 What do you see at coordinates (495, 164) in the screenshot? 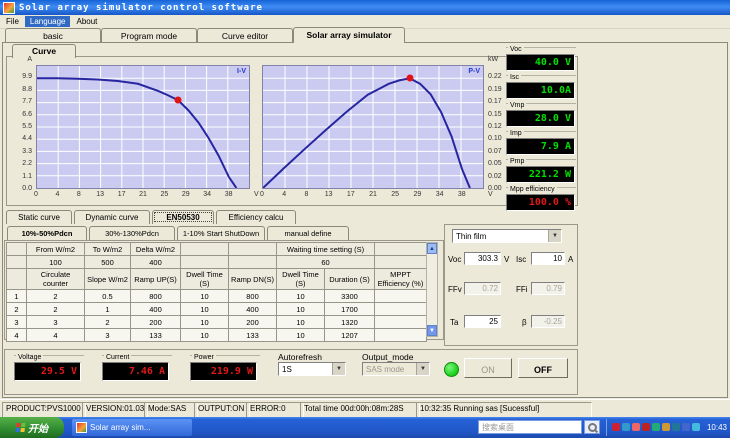
I see `y-axis-tick: 0.05` at bounding box center [495, 164].